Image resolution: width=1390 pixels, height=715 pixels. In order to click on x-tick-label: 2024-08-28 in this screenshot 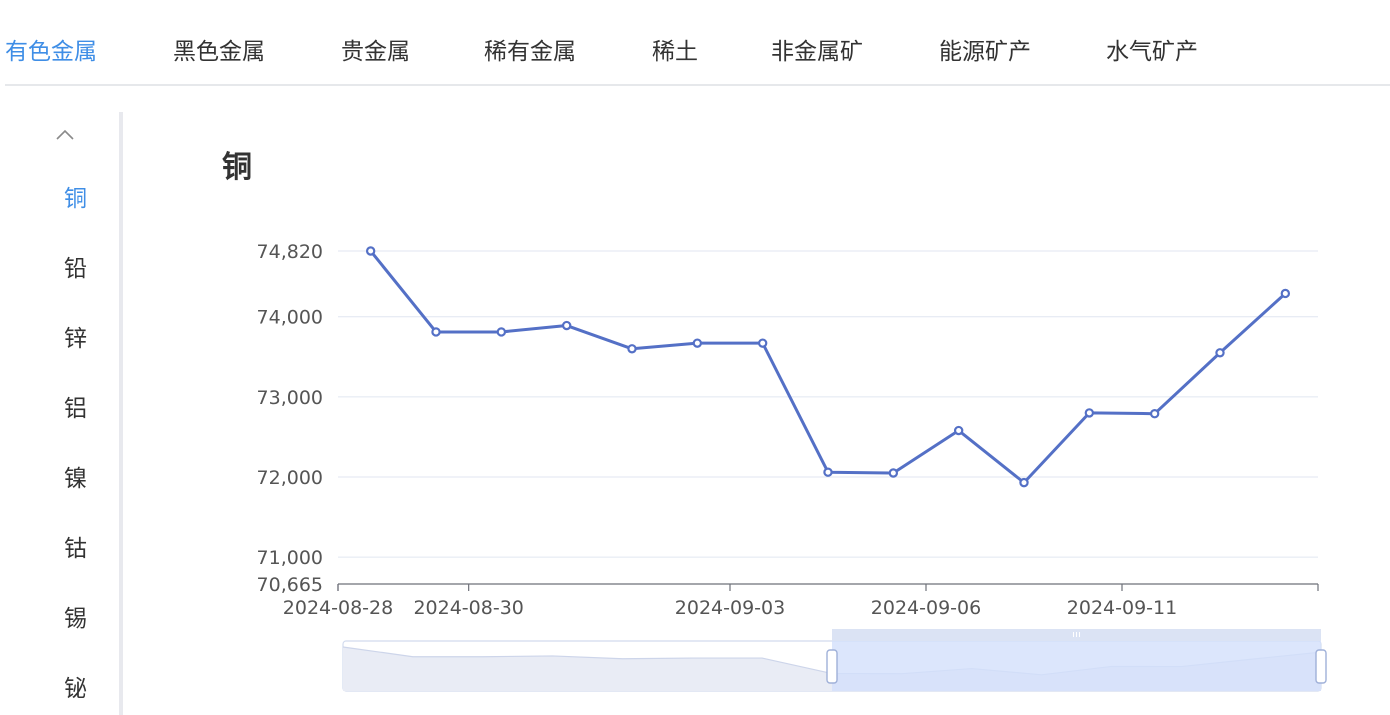, I will do `click(338, 608)`.